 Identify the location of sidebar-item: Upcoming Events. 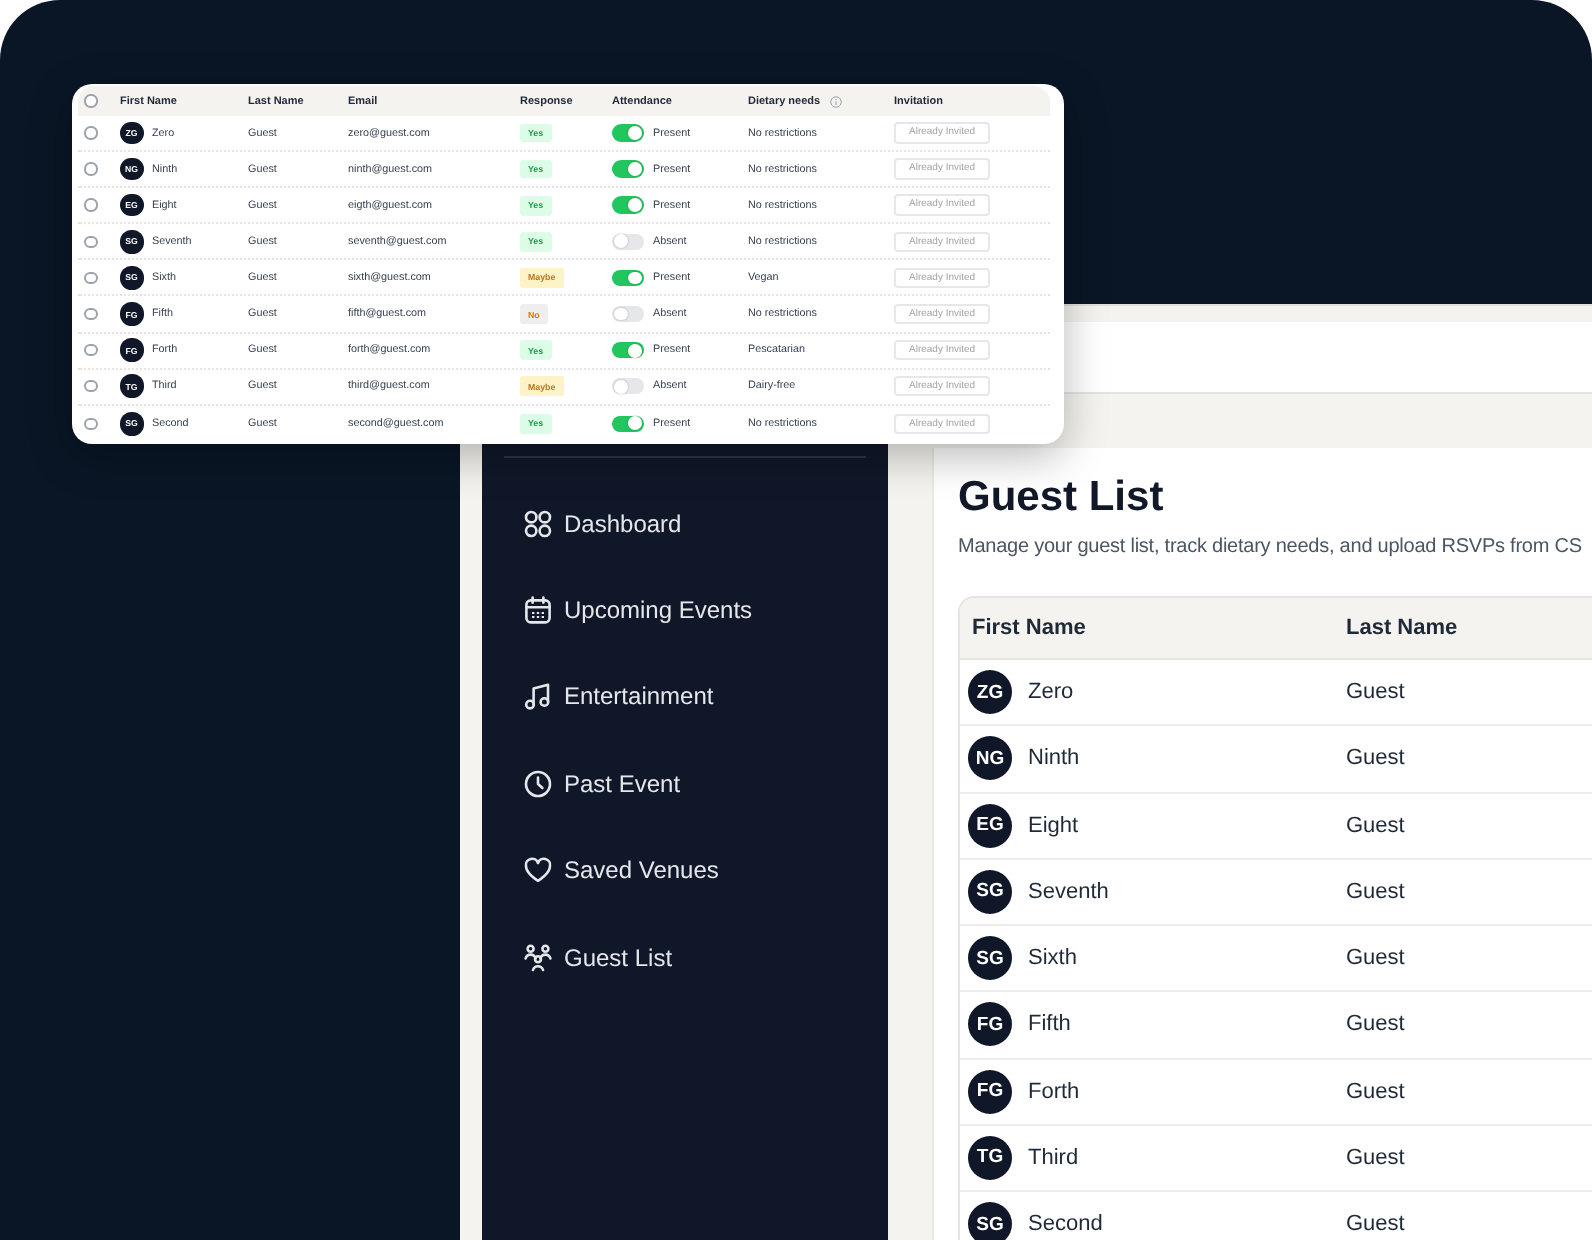
(629, 610).